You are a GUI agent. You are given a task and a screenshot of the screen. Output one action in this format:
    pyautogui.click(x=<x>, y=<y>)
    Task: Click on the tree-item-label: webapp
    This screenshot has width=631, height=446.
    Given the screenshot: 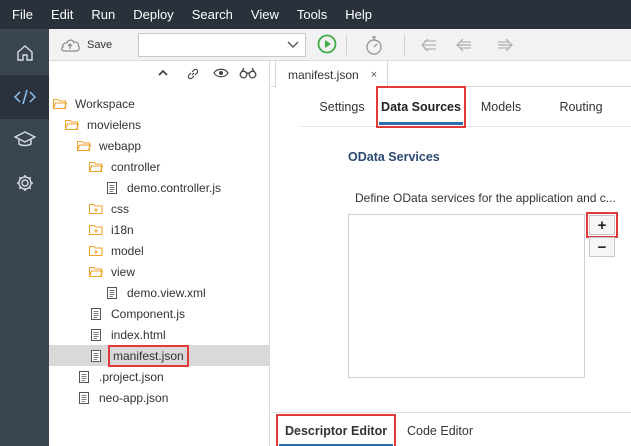 What is the action you would take?
    pyautogui.click(x=120, y=145)
    